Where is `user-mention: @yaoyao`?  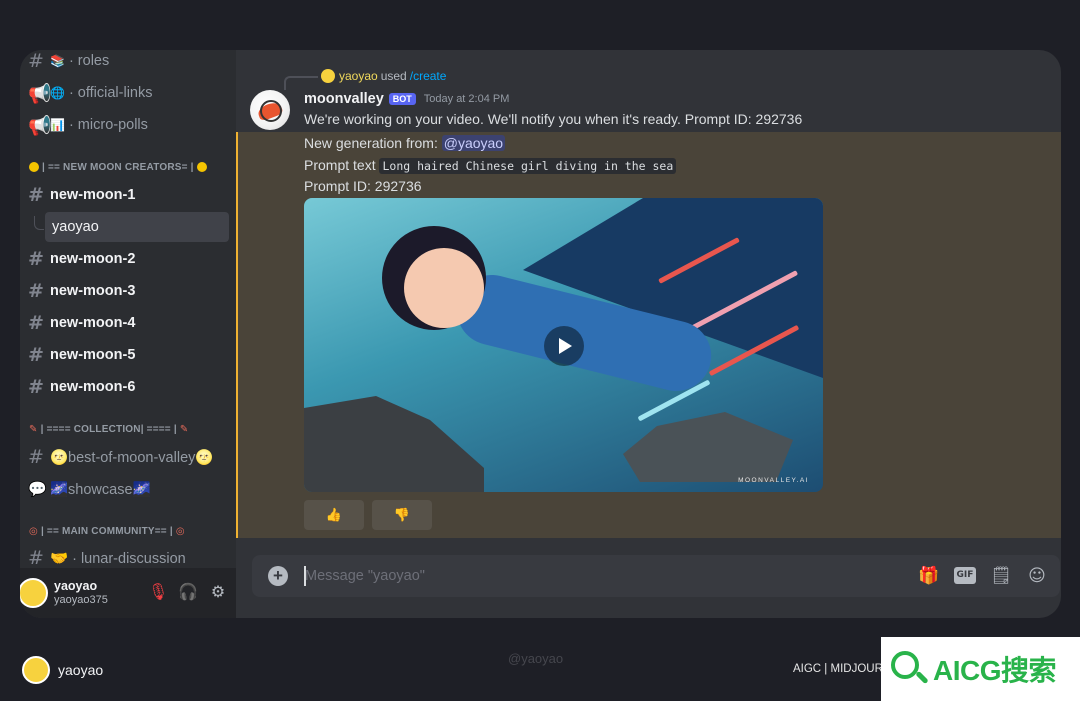
user-mention: @yaoyao is located at coordinates (473, 143).